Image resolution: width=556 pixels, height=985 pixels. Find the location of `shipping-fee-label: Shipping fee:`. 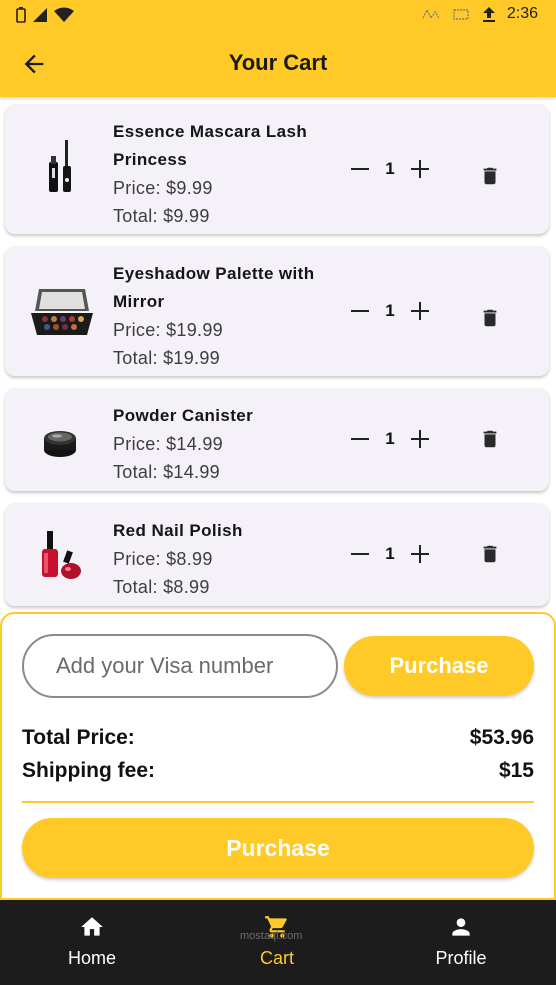

shipping-fee-label: Shipping fee: is located at coordinates (88, 770).